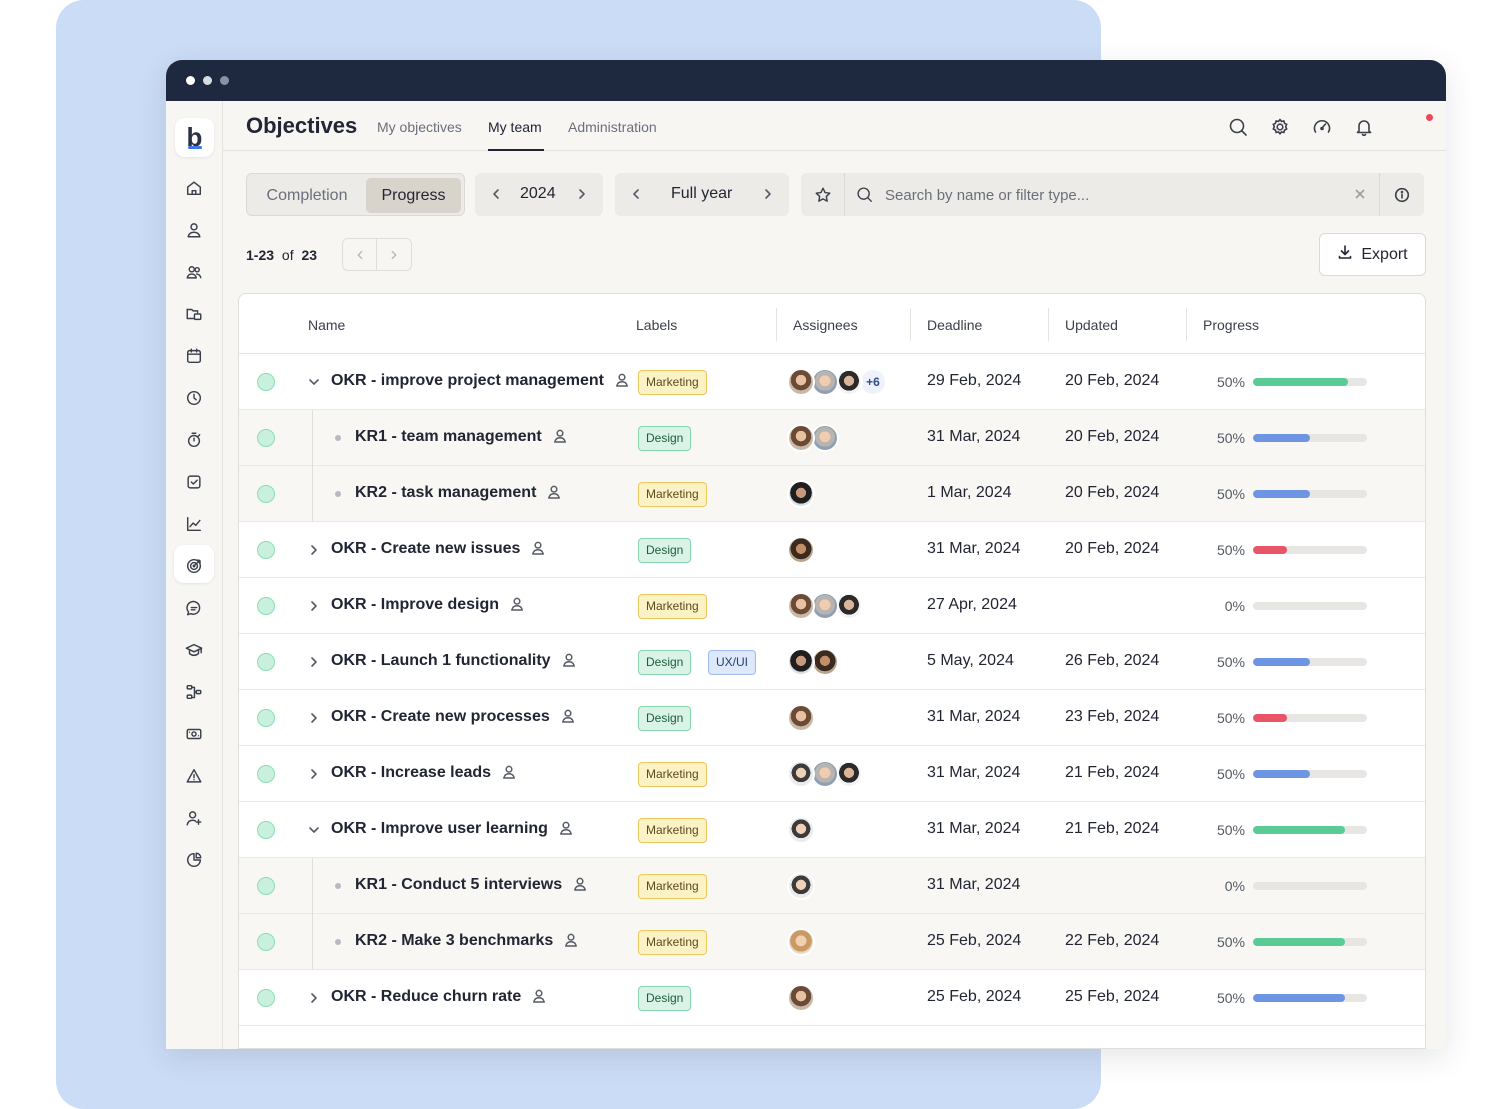 The image size is (1500, 1109). What do you see at coordinates (194, 650) in the screenshot?
I see `graduation-icon` at bounding box center [194, 650].